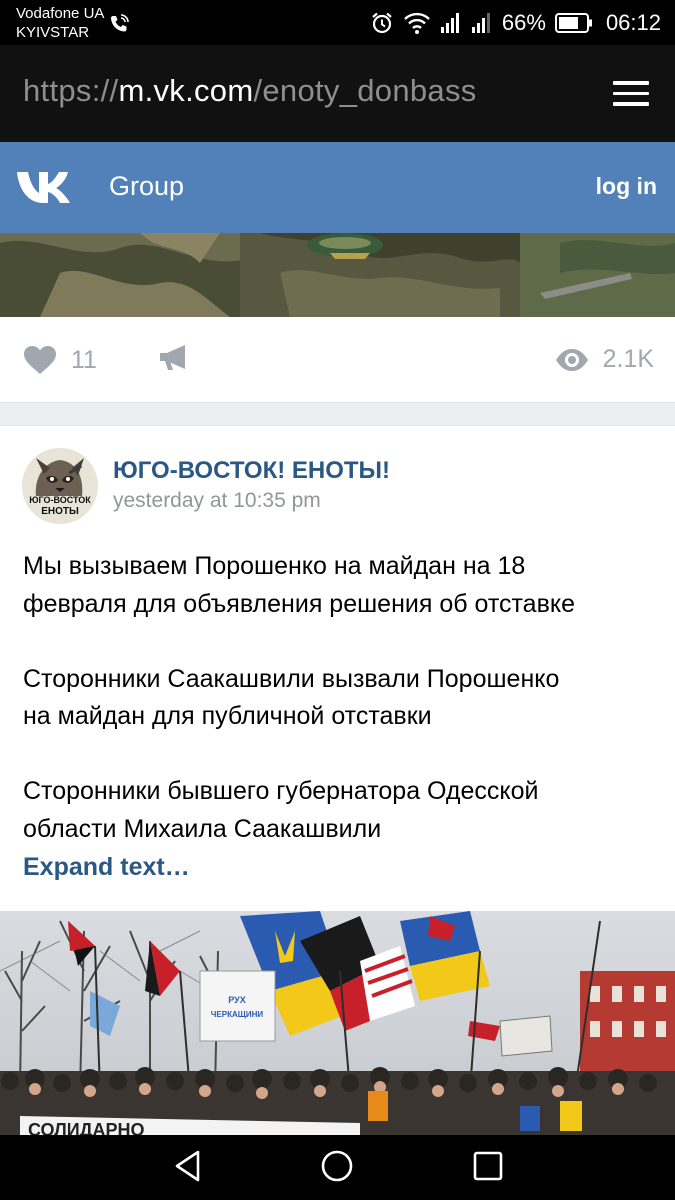 The width and height of the screenshot is (675, 1200). I want to click on megaphone-icon, so click(172, 357).